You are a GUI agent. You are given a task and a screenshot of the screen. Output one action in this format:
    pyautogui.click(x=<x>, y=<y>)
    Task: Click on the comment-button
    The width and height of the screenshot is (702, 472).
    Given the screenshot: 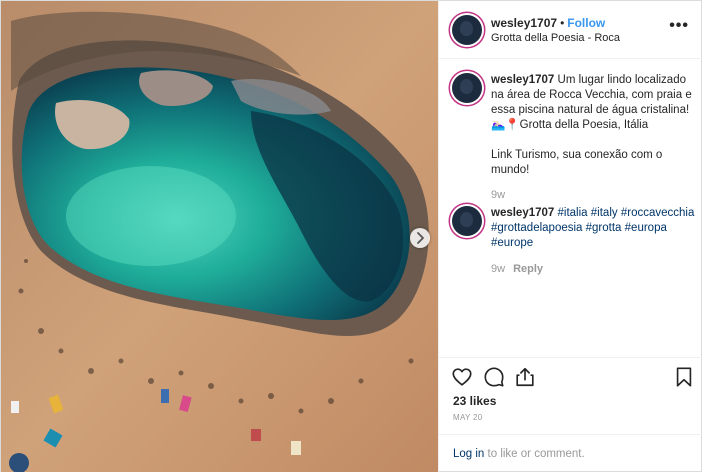 What is the action you would take?
    pyautogui.click(x=494, y=377)
    